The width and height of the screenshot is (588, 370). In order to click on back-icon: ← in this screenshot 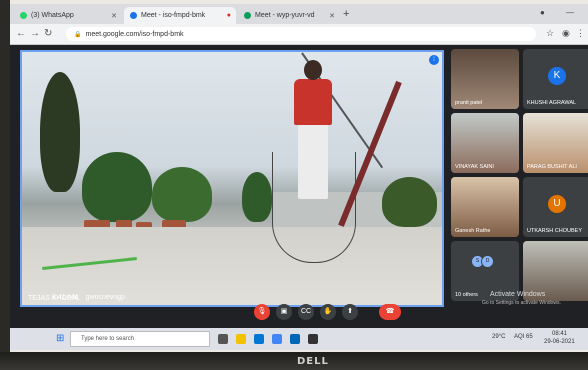, I will do `click(21, 33)`.